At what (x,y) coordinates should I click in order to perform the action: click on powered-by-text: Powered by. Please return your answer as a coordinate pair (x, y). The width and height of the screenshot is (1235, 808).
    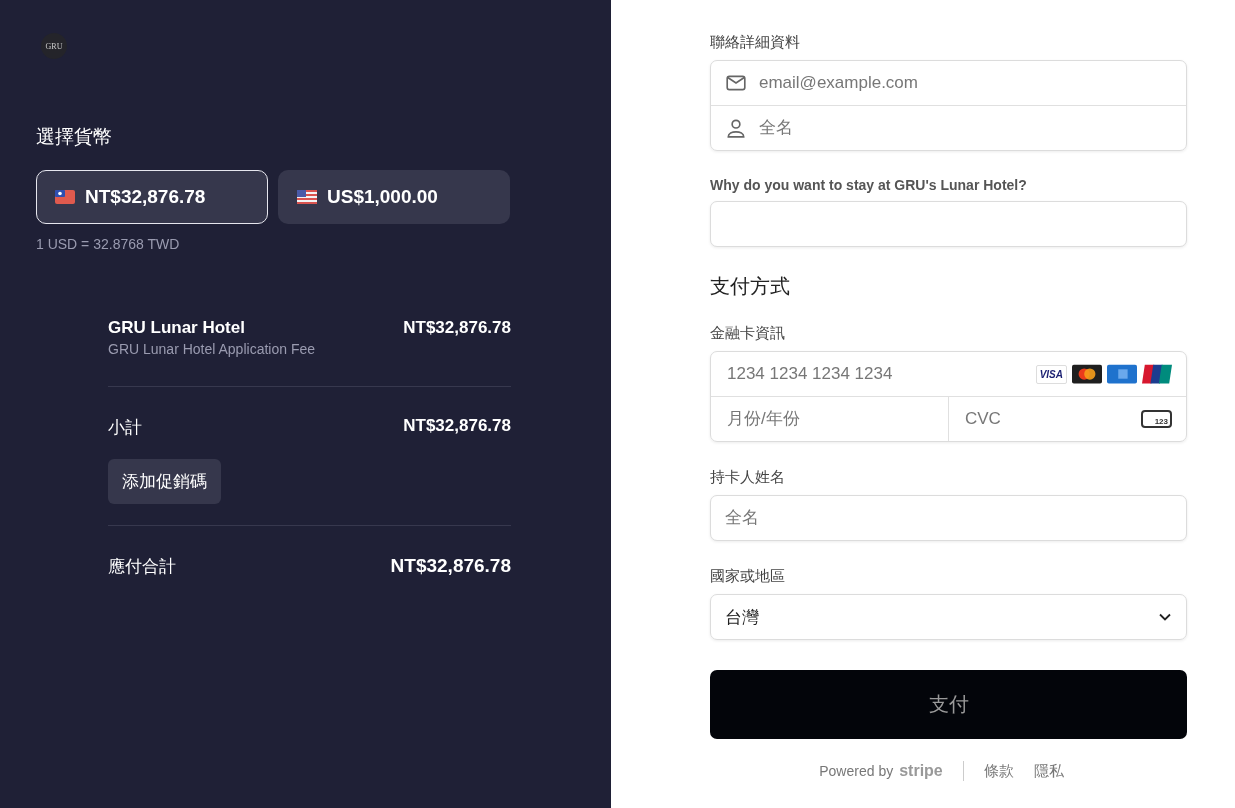
    Looking at the image, I should click on (856, 771).